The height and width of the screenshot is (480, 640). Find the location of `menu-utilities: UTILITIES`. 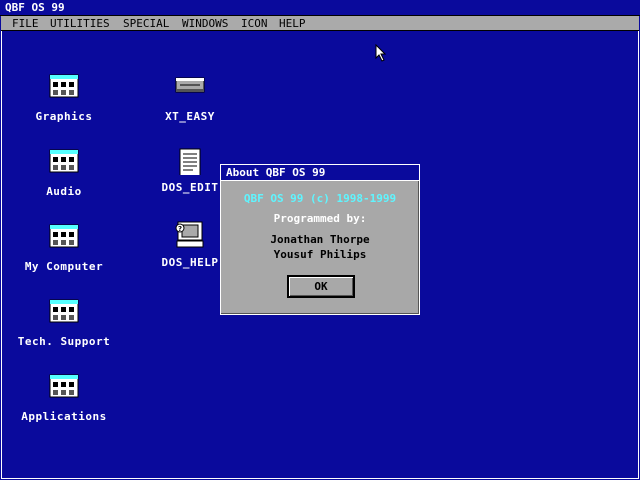

menu-utilities: UTILITIES is located at coordinates (80, 23).